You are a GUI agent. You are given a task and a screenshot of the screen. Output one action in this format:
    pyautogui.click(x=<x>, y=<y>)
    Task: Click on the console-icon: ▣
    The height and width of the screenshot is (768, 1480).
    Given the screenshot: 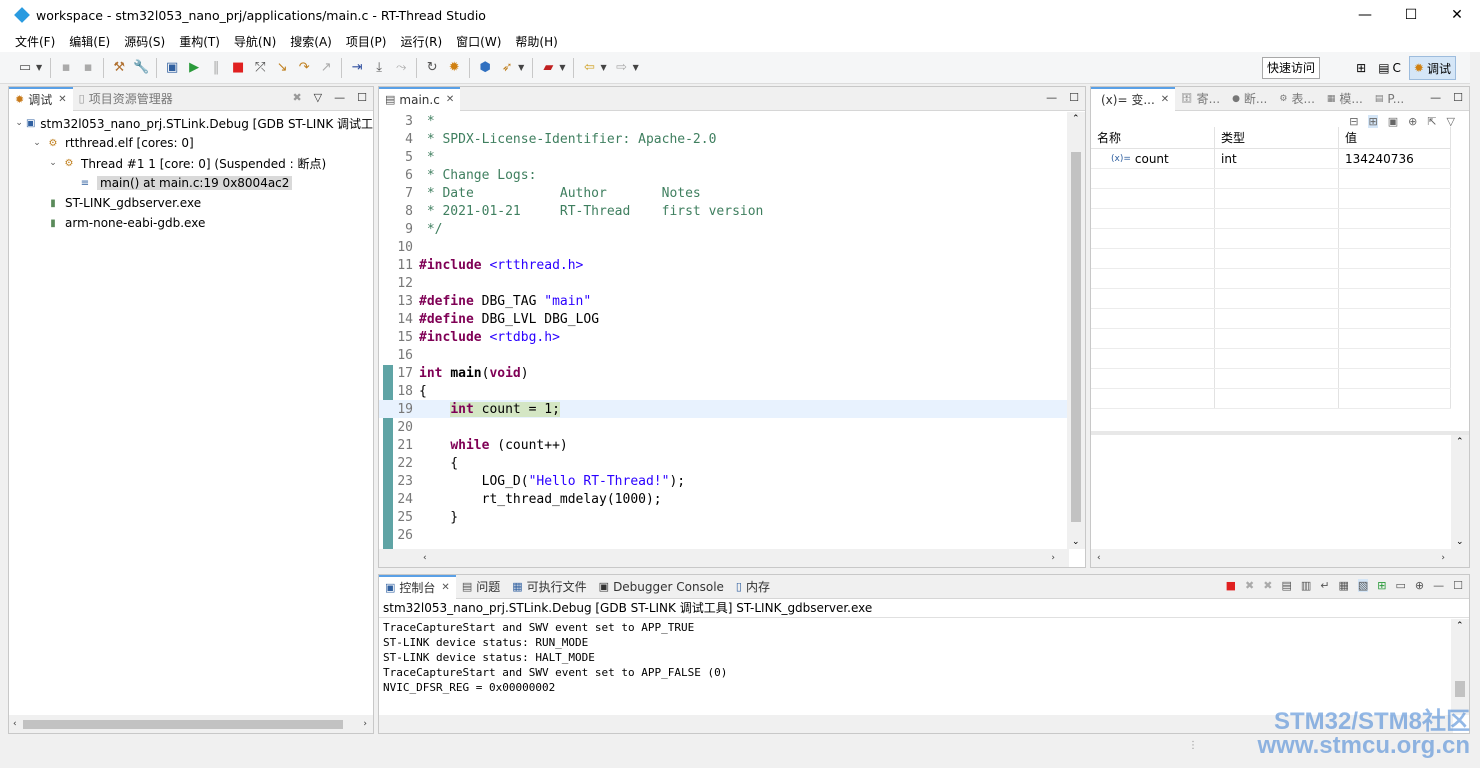 What is the action you would take?
    pyautogui.click(x=172, y=68)
    